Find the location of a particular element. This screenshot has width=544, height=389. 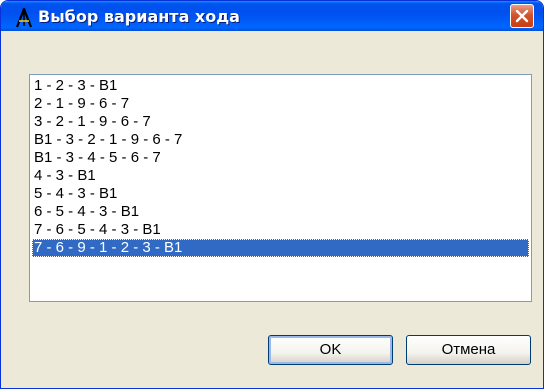

cancel-button: Отмена is located at coordinates (468, 350).